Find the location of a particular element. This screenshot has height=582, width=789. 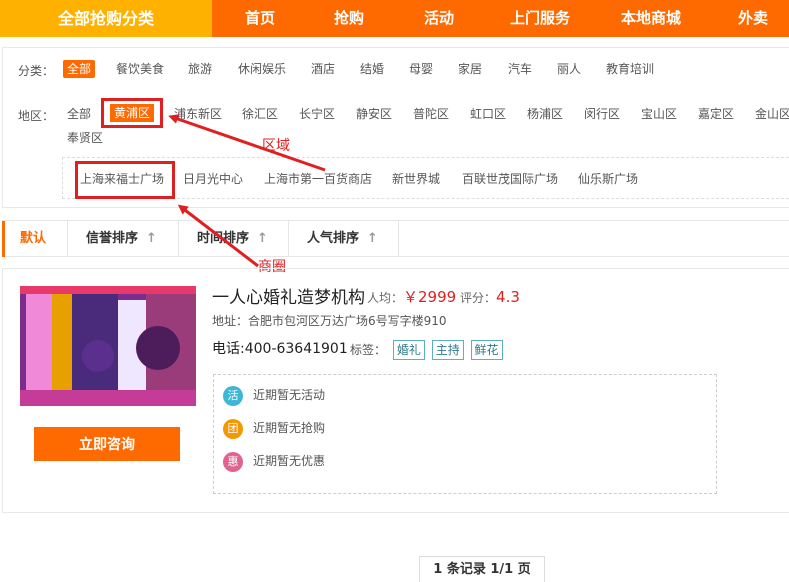

pagination: 1 条记录 1/1 页 is located at coordinates (482, 569).